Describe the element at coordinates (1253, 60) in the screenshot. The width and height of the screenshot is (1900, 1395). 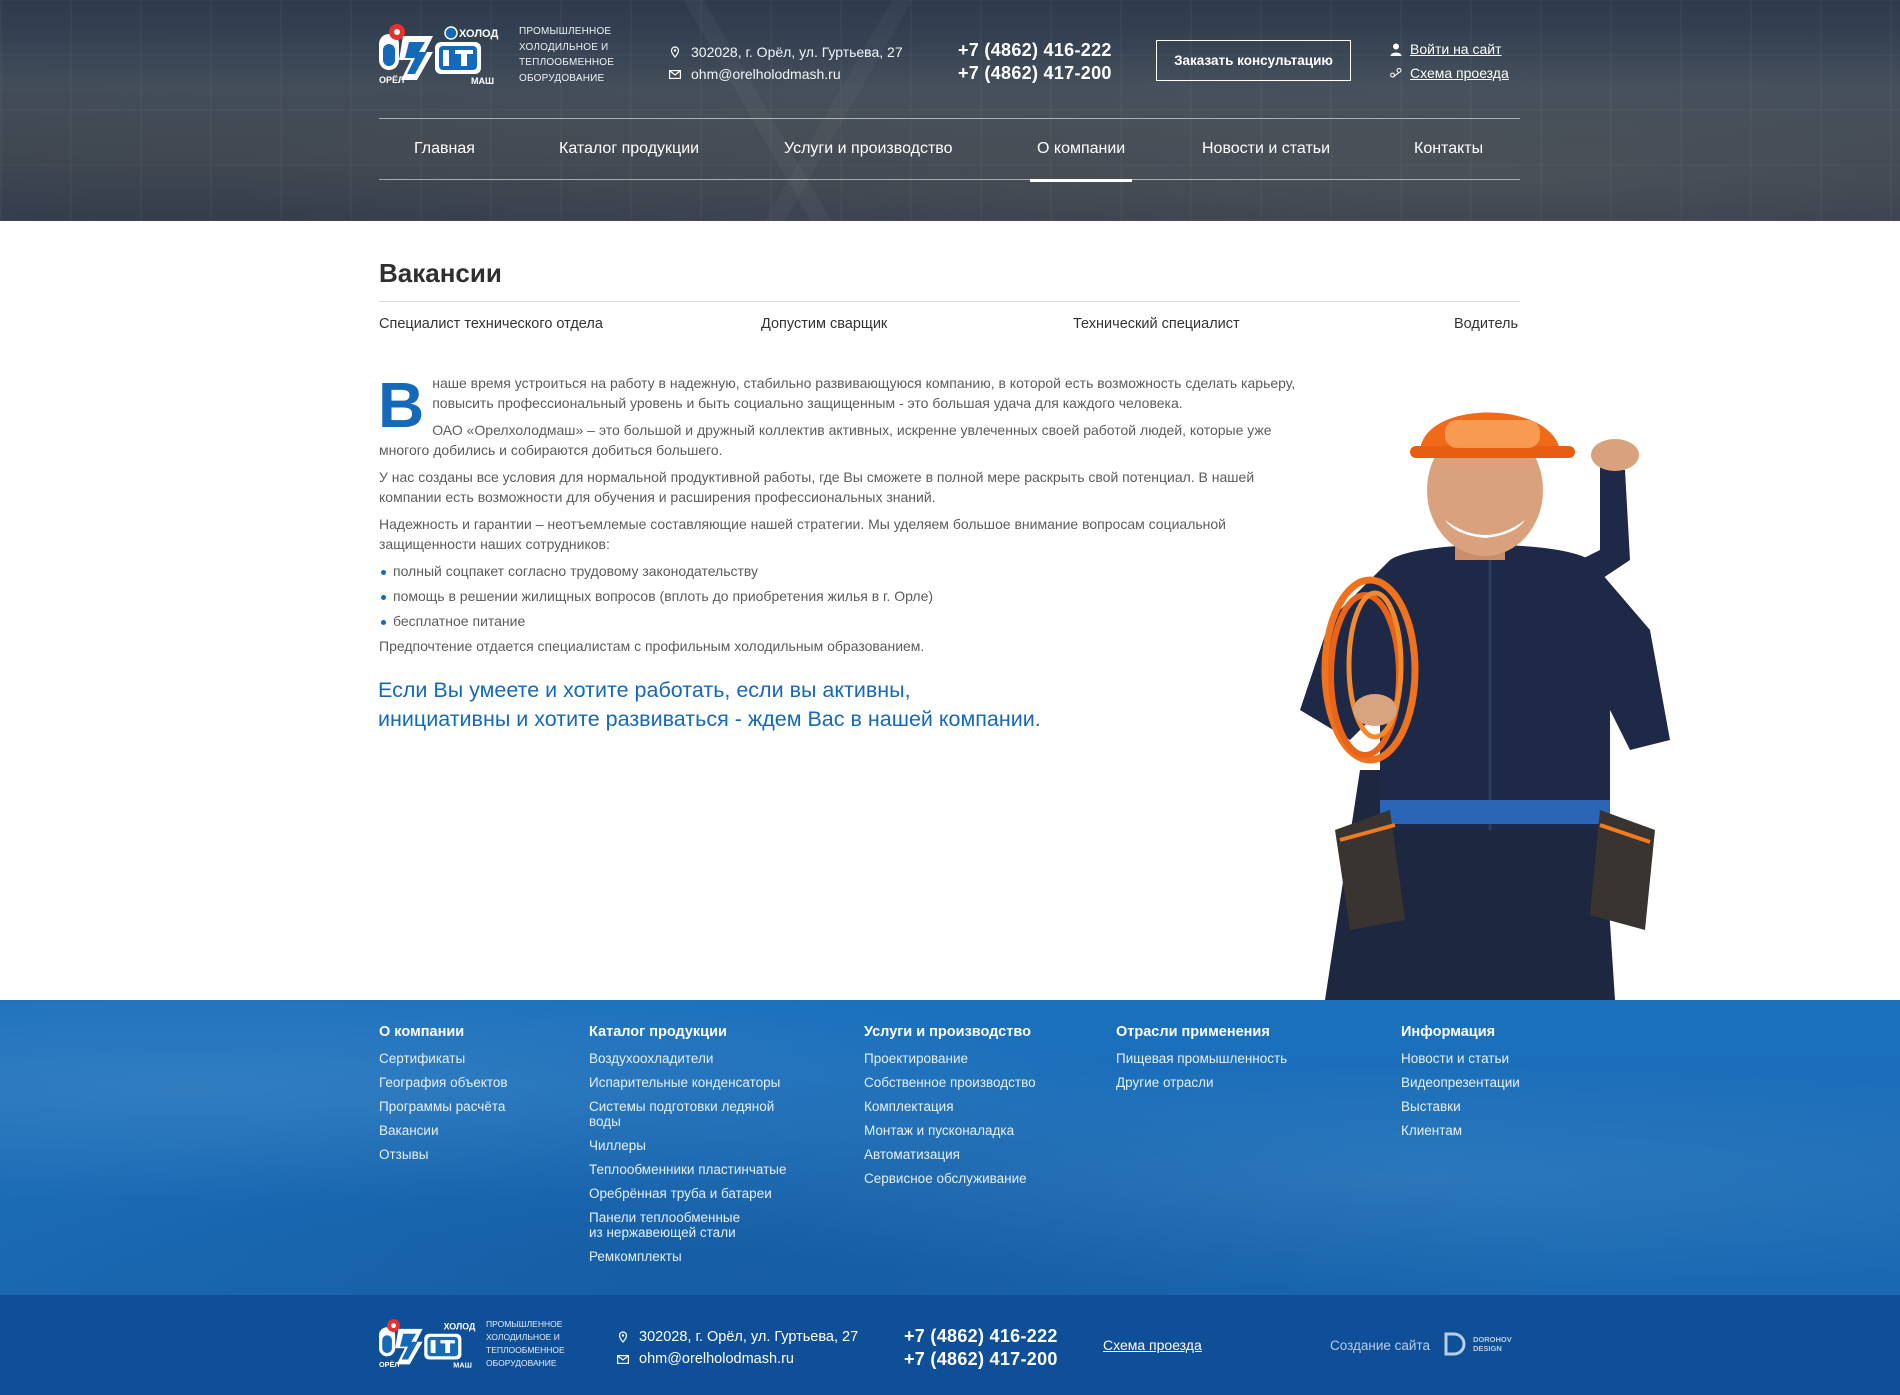
I see `order-consultation-button: Заказать консультацию` at that location.